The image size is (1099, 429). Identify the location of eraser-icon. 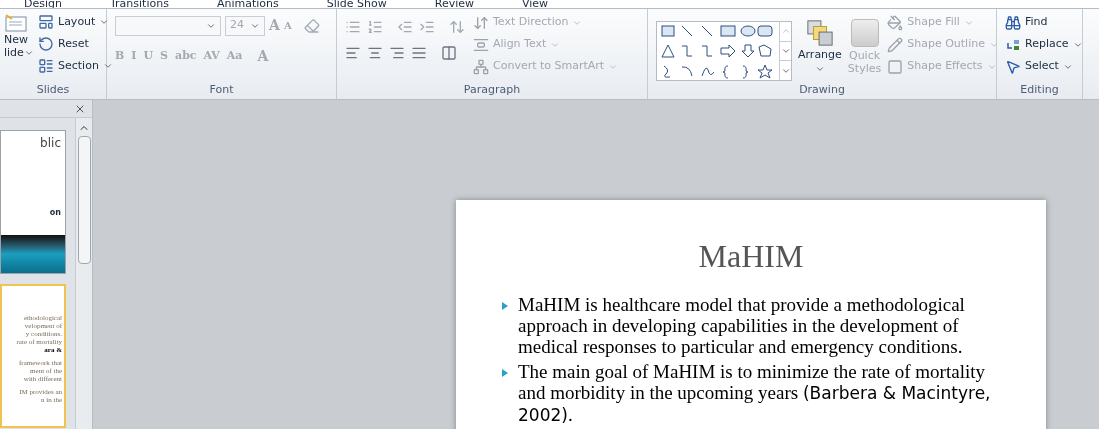
(311, 25).